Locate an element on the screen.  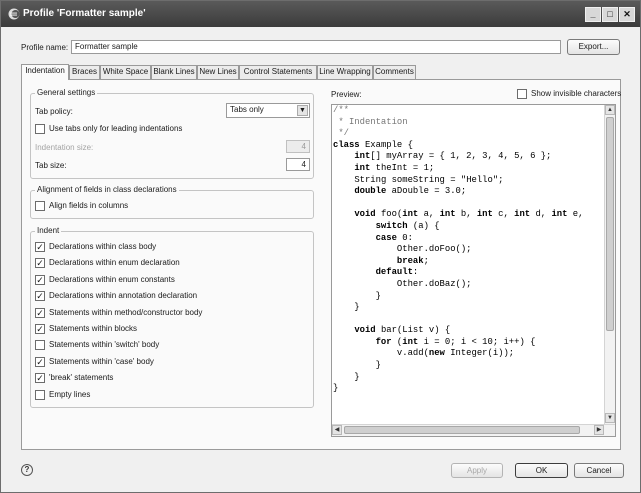
tab-braces: Braces is located at coordinates (84, 72).